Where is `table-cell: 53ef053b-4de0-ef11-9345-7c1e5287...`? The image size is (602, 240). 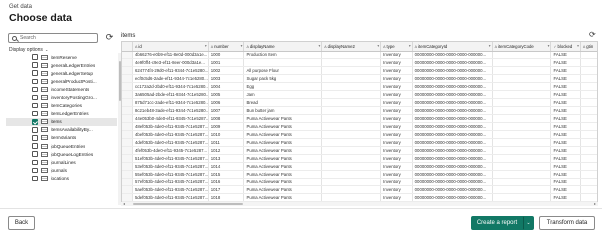
table-cell: 53ef053b-4de0-ef11-9345-7c1e5287... is located at coordinates (170, 166).